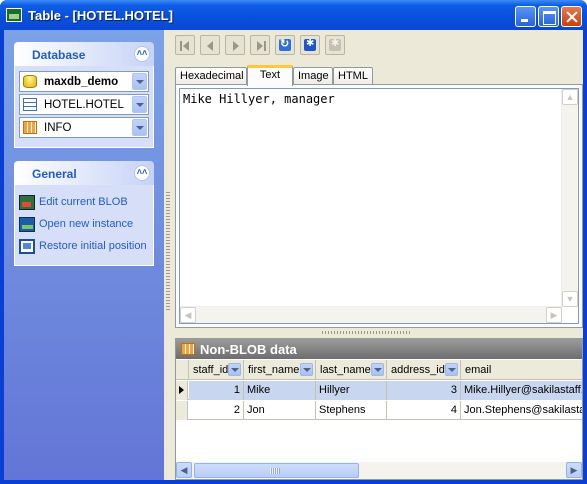 Image resolution: width=587 pixels, height=484 pixels. I want to click on edit-current-blob-label: Edit current BLOB, so click(83, 202).